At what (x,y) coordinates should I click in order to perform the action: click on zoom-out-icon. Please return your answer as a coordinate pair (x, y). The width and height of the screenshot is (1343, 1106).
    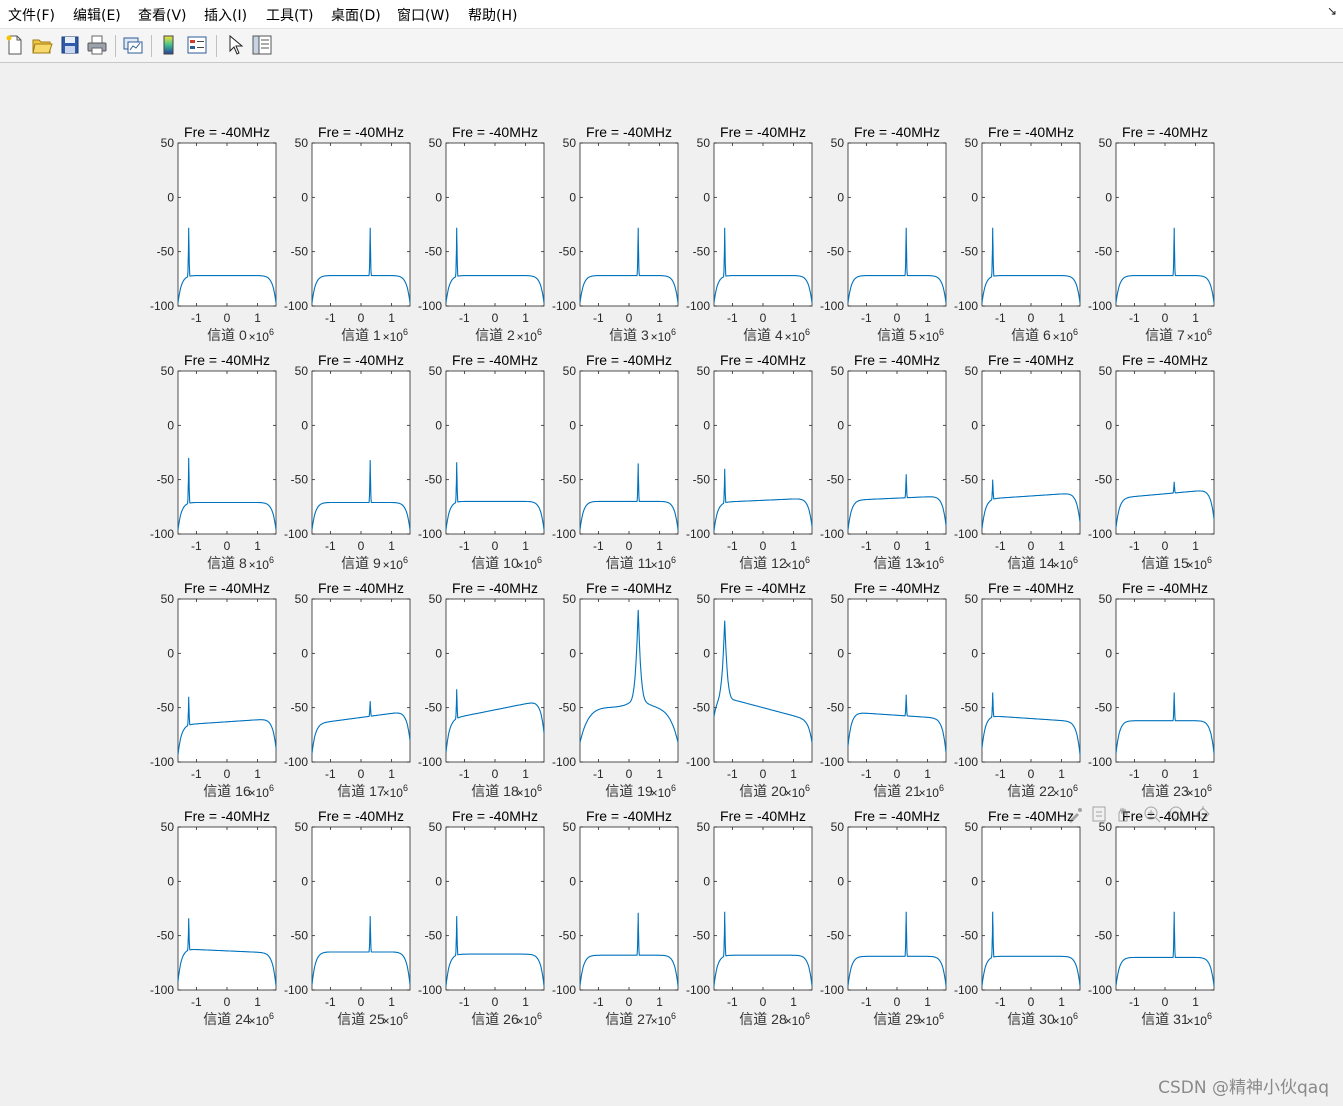
    Looking at the image, I should click on (1177, 814).